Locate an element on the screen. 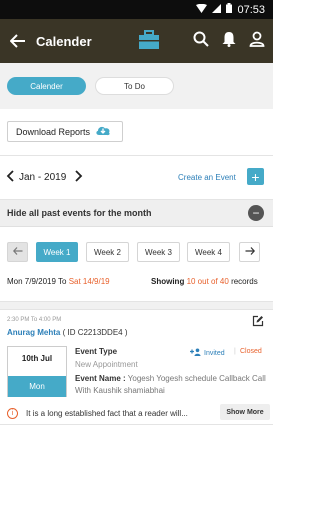  records-label: records is located at coordinates (244, 281).